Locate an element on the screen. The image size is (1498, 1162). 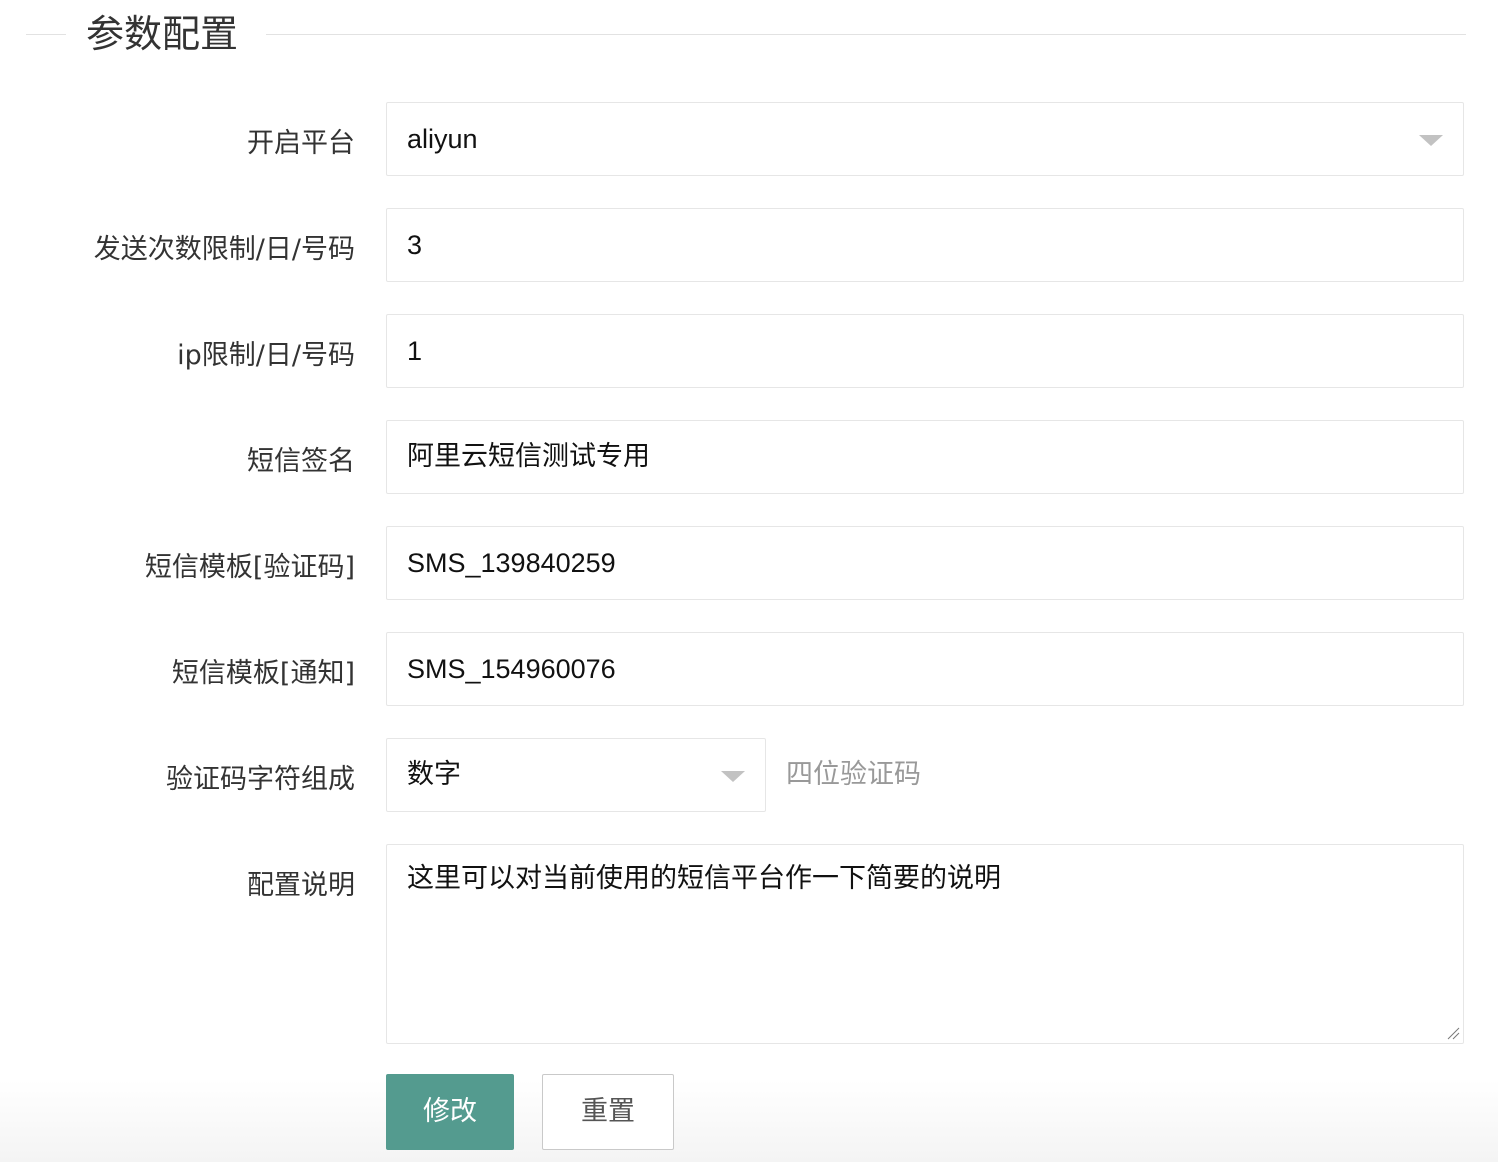
template-verify-input: SMS_139840259 is located at coordinates (925, 563).